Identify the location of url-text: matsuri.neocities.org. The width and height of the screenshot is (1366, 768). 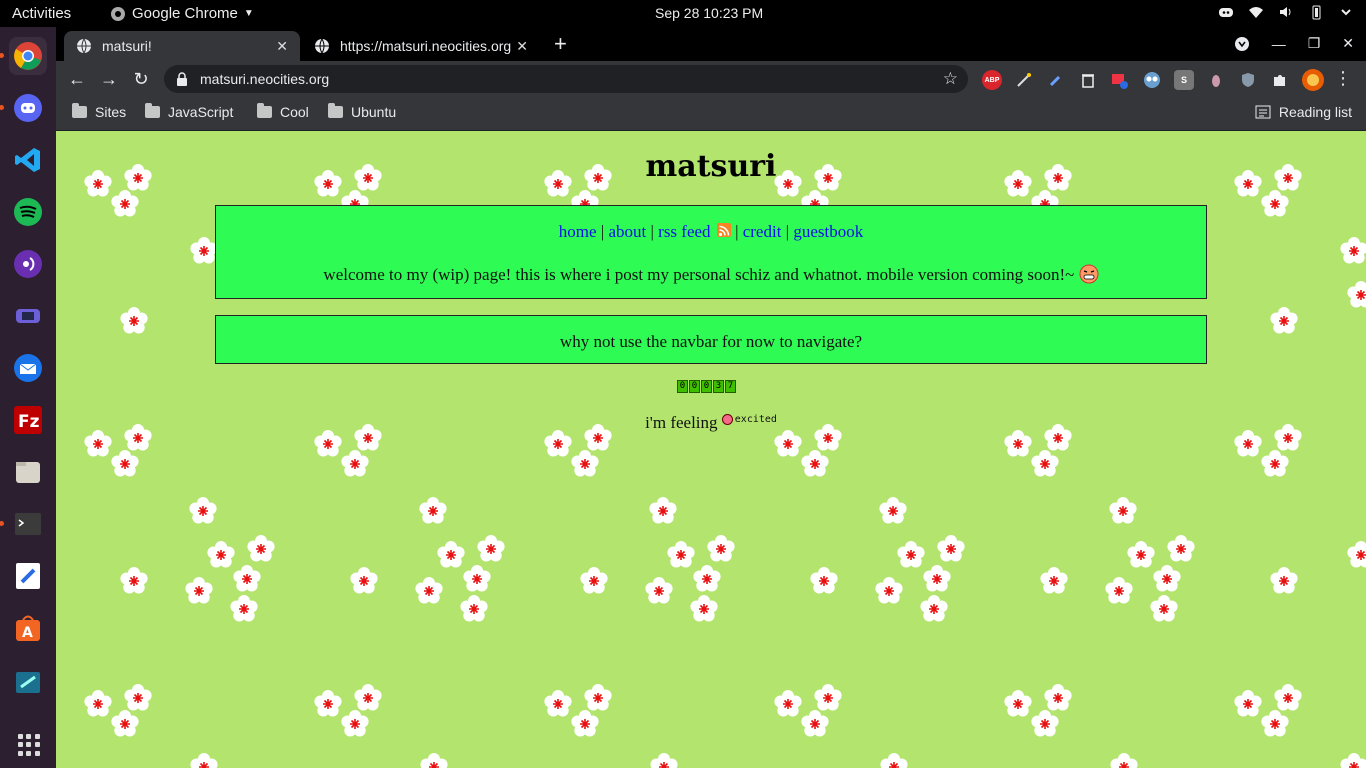
(264, 79).